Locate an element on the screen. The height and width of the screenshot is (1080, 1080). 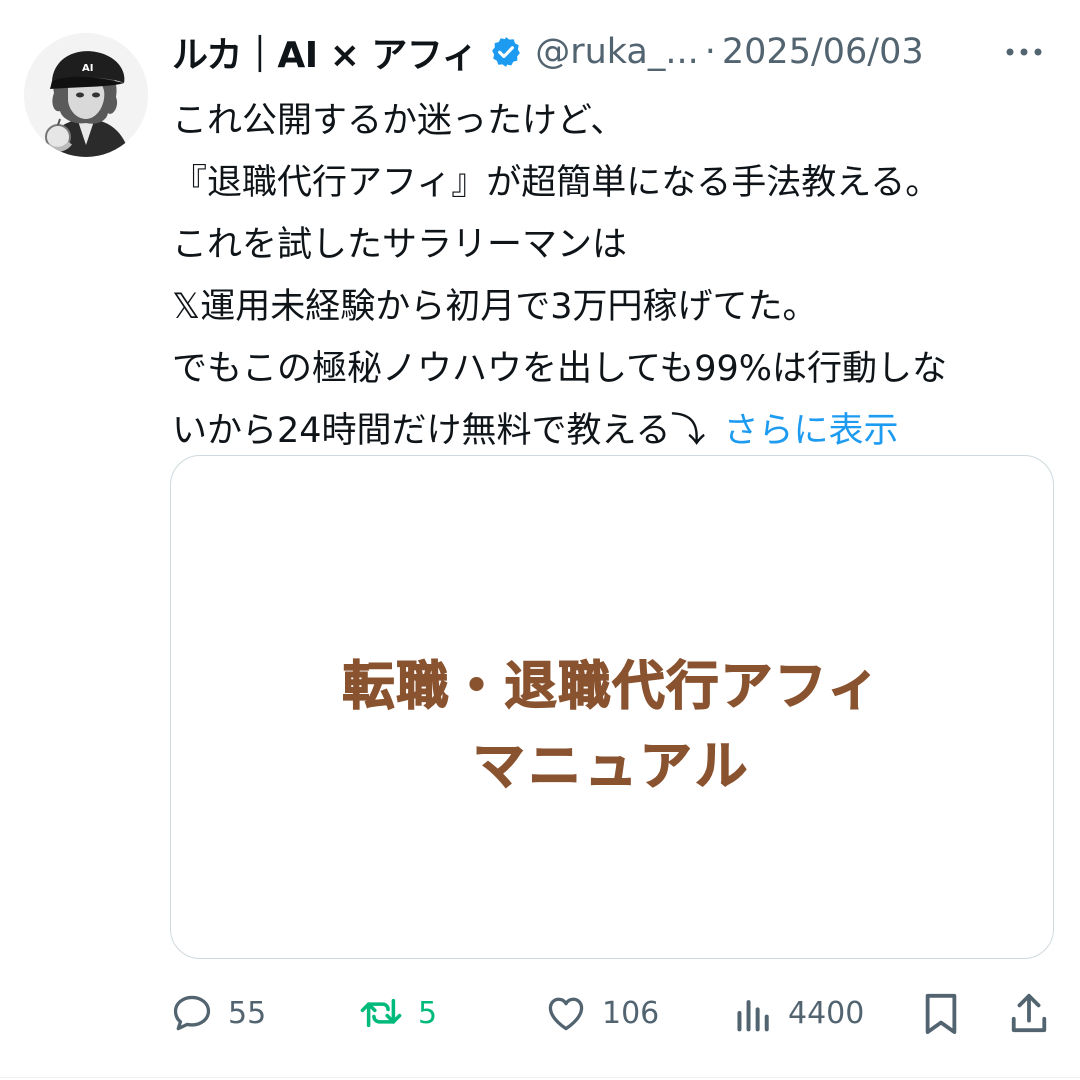
retweet-button: 5 is located at coordinates (397, 1013).